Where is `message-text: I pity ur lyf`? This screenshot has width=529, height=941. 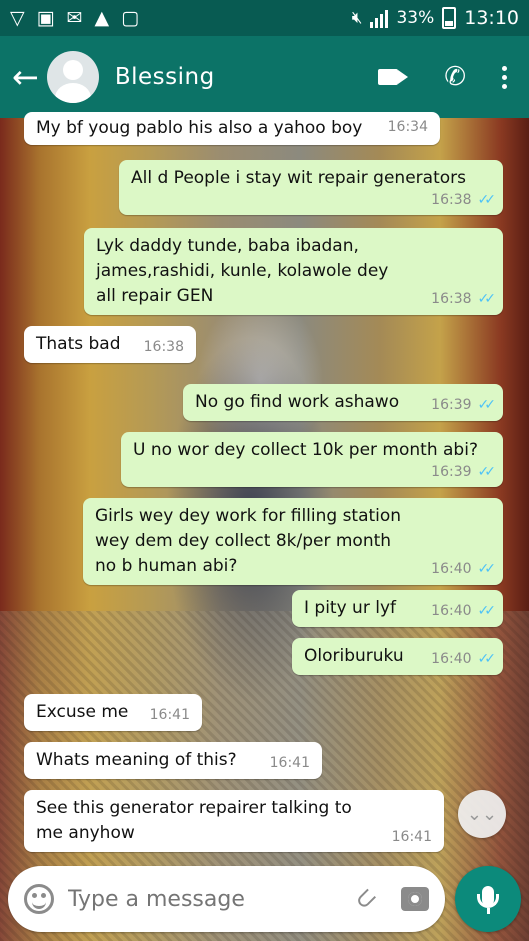
message-text: I pity ur lyf is located at coordinates (350, 608).